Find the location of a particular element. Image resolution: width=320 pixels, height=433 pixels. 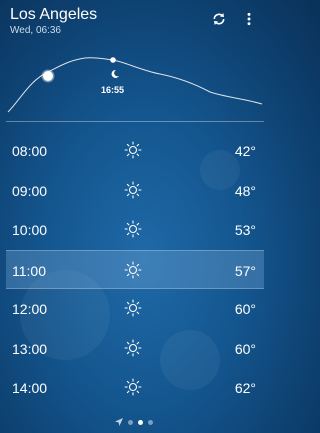

sun-position-marker is located at coordinates (48, 76).